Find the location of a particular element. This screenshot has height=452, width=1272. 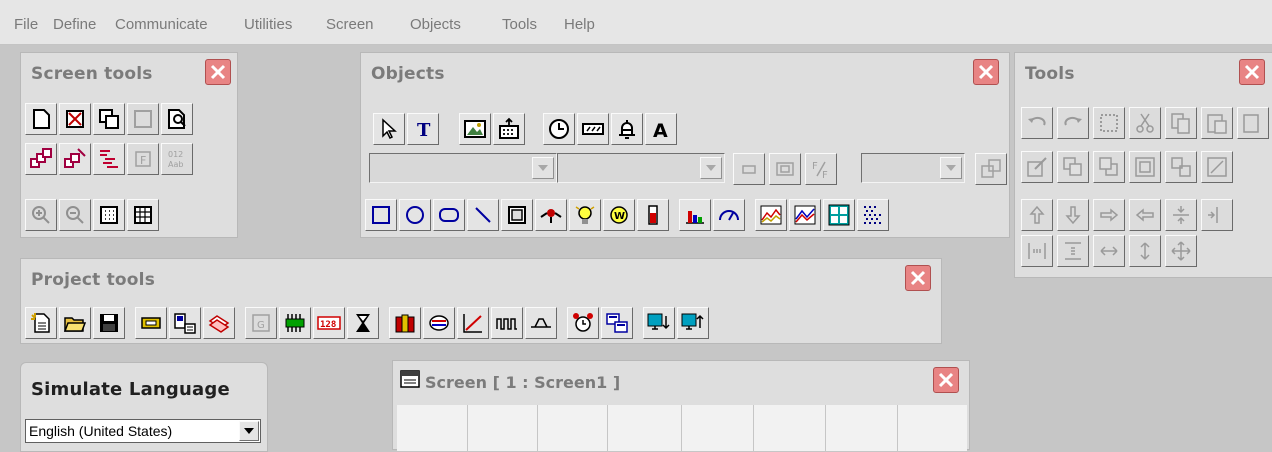

rectangle-icon is located at coordinates (381, 215).